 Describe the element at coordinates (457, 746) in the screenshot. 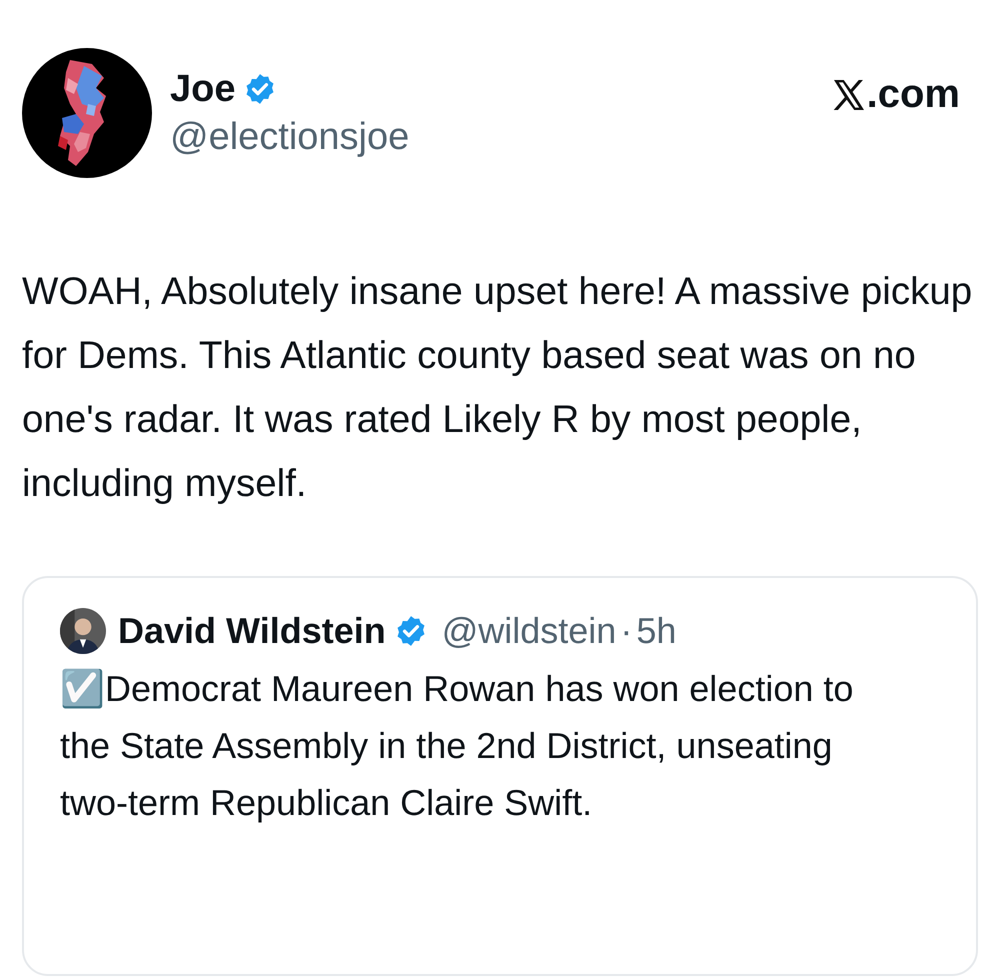

I see `quoted-post-text: ☑Democrat Maureen Rowan has won election to the State Assembly in the 2nd District, unseating two-term Republican Claire Swift.` at that location.